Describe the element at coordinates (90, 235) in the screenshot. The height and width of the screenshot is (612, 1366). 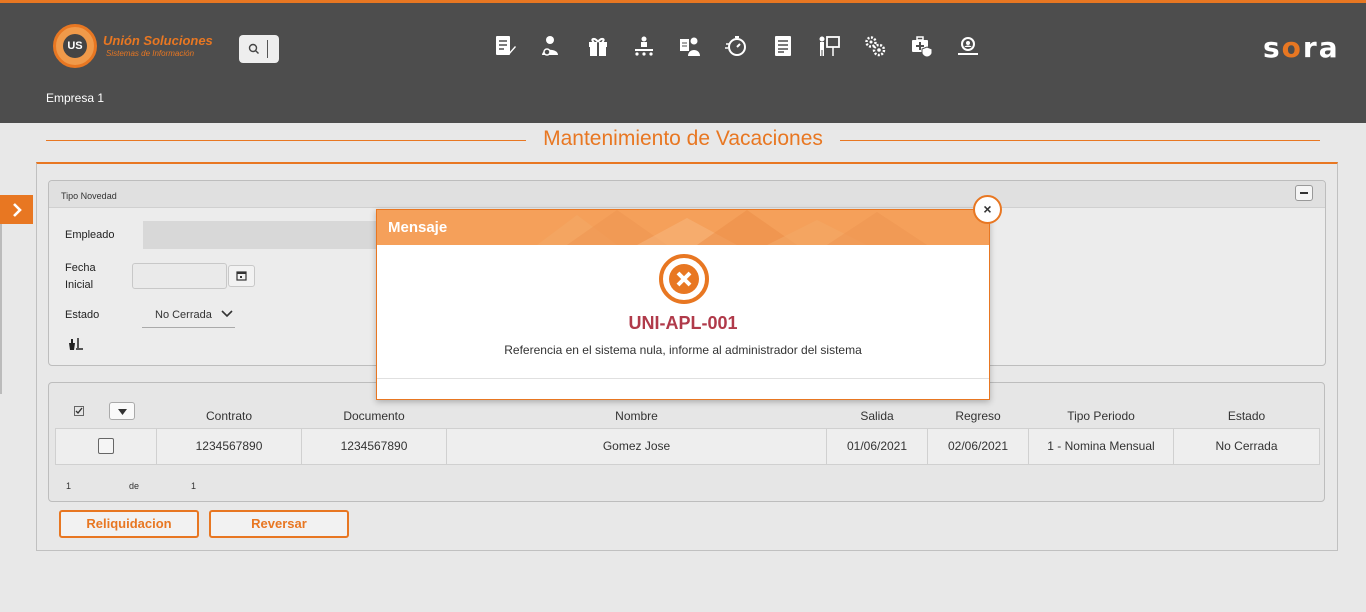
I see `empleado-label: Empleado` at that location.